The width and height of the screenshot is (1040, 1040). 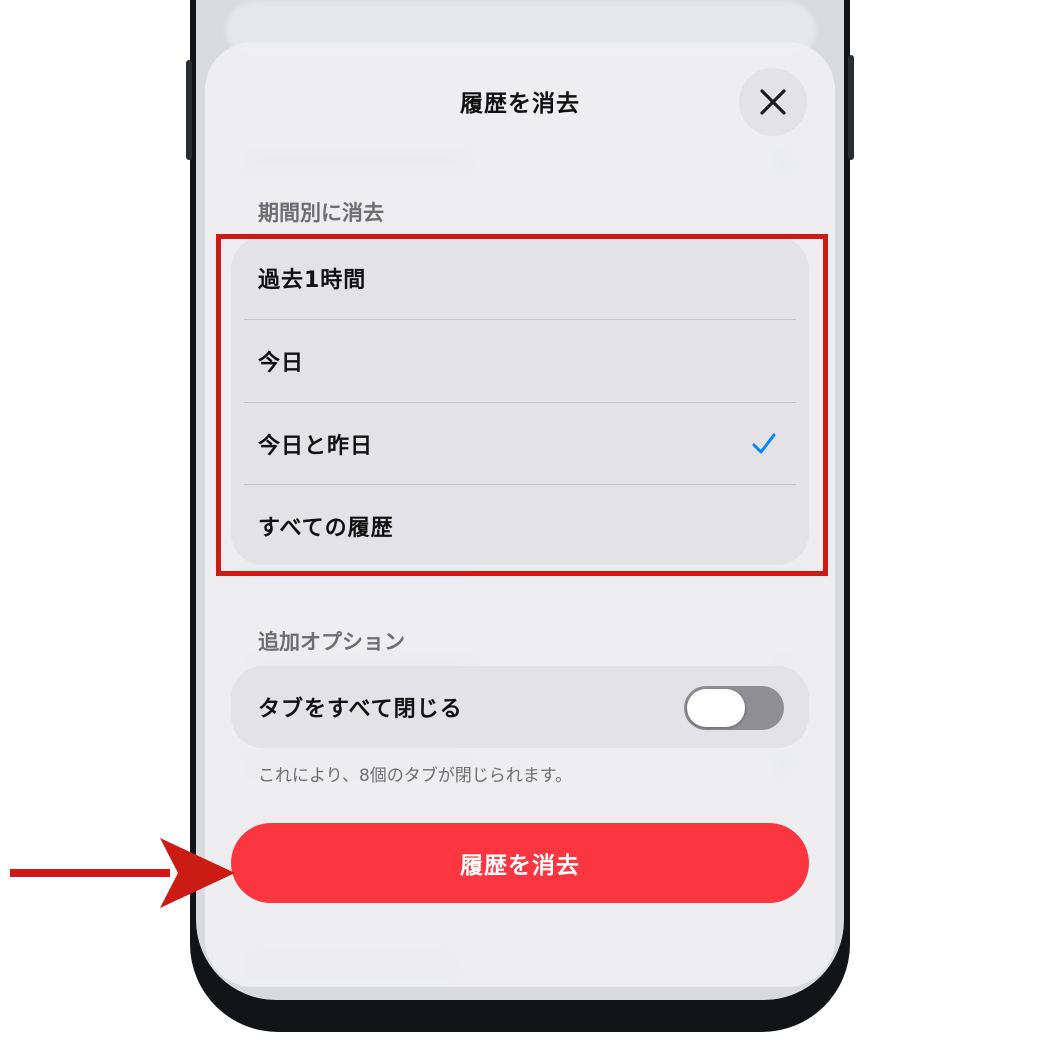 What do you see at coordinates (122, 873) in the screenshot?
I see `arrow-right-icon` at bounding box center [122, 873].